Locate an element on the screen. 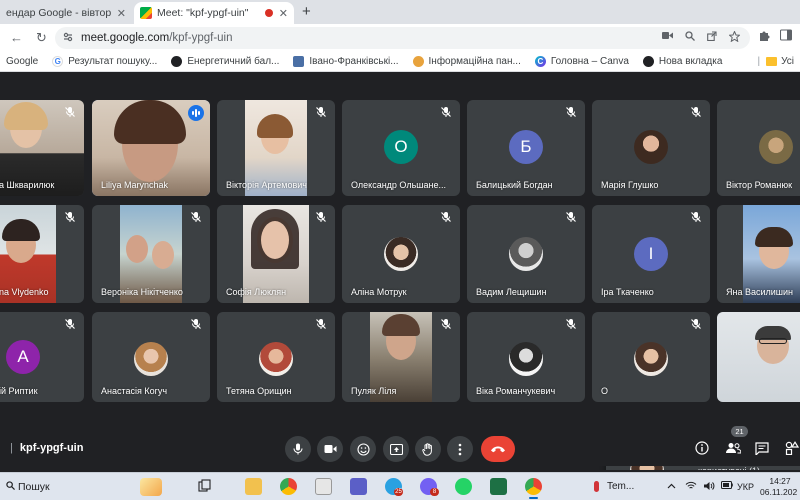 The image size is (800, 500). globe-icon is located at coordinates (177, 61).